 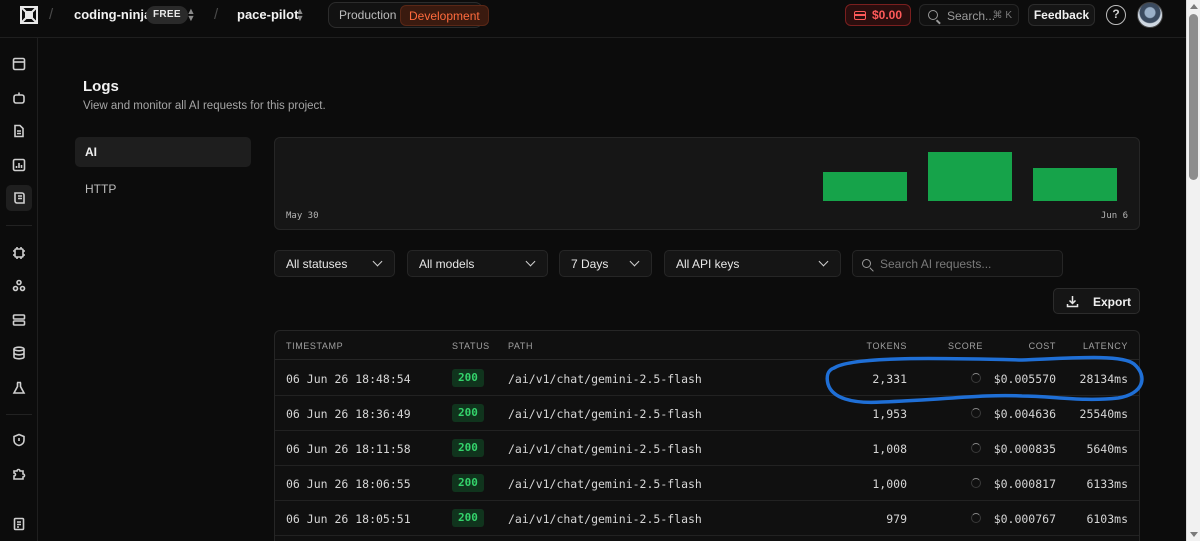 What do you see at coordinates (19, 353) in the screenshot?
I see `database-icon` at bounding box center [19, 353].